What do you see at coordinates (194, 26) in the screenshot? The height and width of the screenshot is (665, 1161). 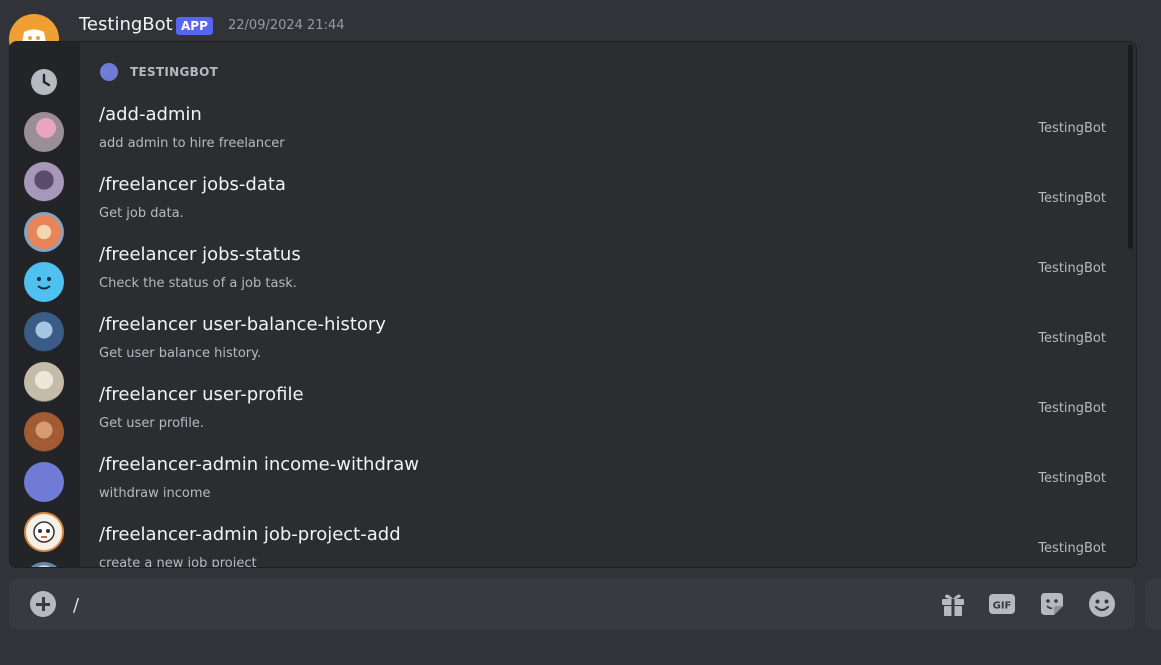 I see `app-badge: APP` at bounding box center [194, 26].